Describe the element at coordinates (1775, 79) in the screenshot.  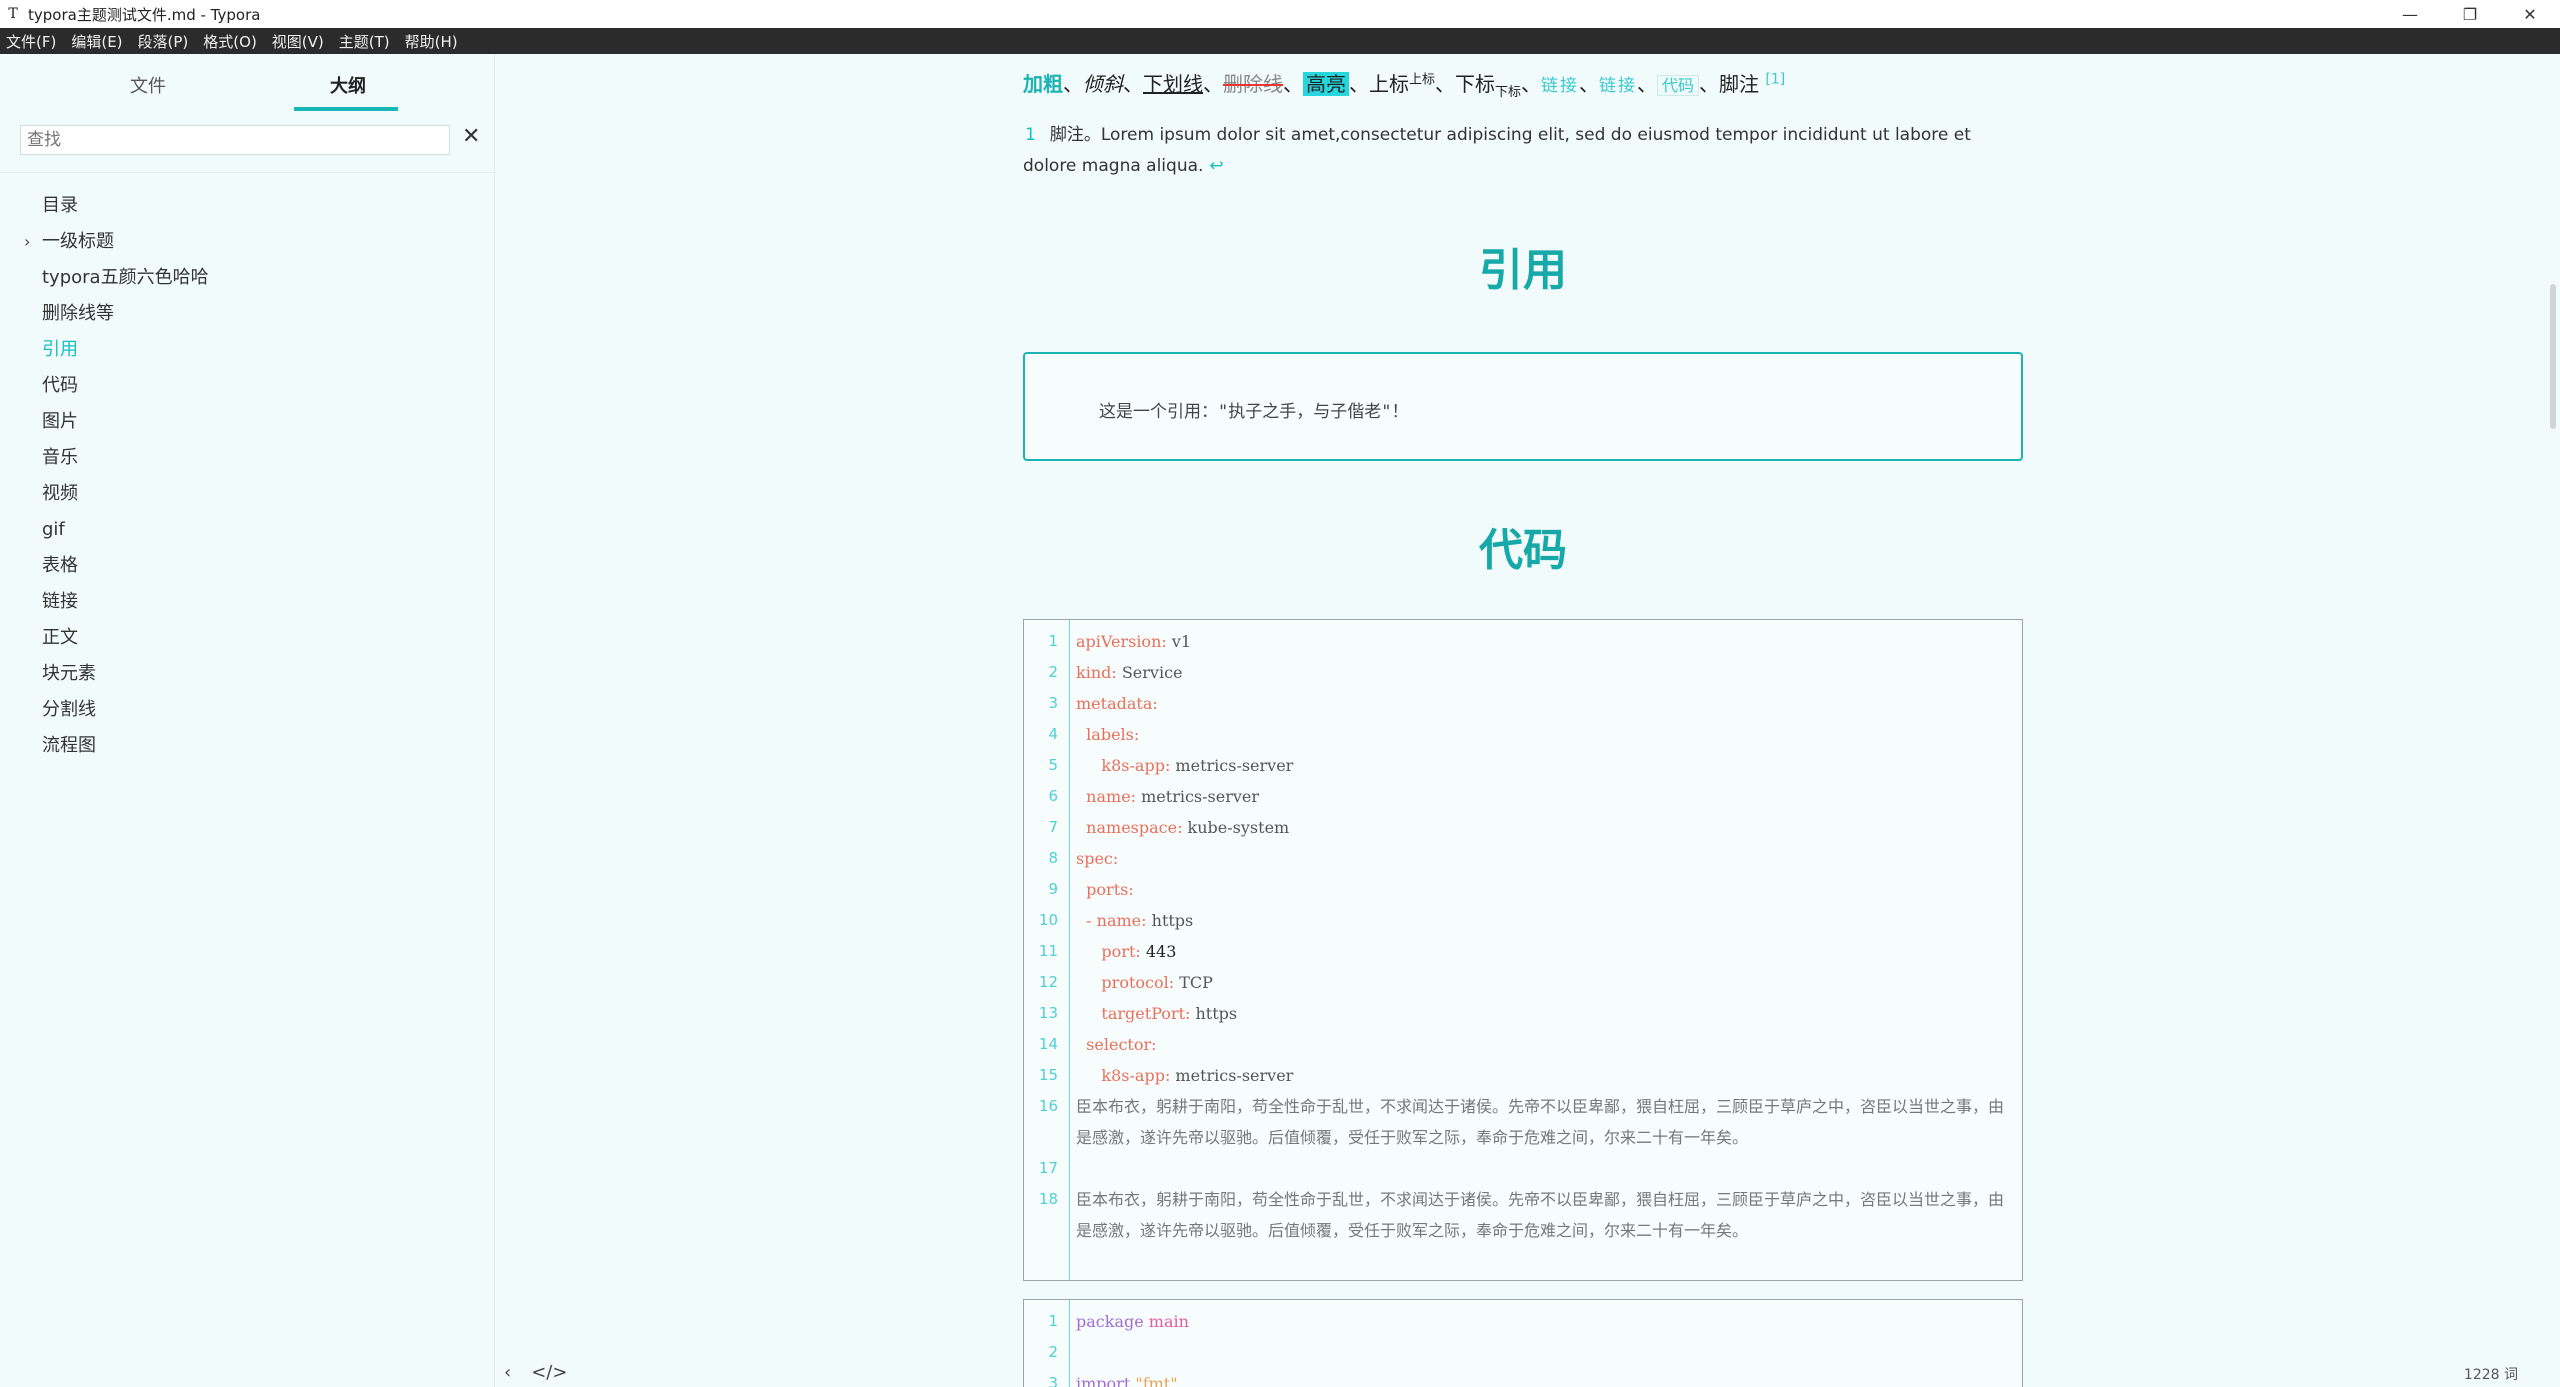
I see `footnote-ref: [1]` at that location.